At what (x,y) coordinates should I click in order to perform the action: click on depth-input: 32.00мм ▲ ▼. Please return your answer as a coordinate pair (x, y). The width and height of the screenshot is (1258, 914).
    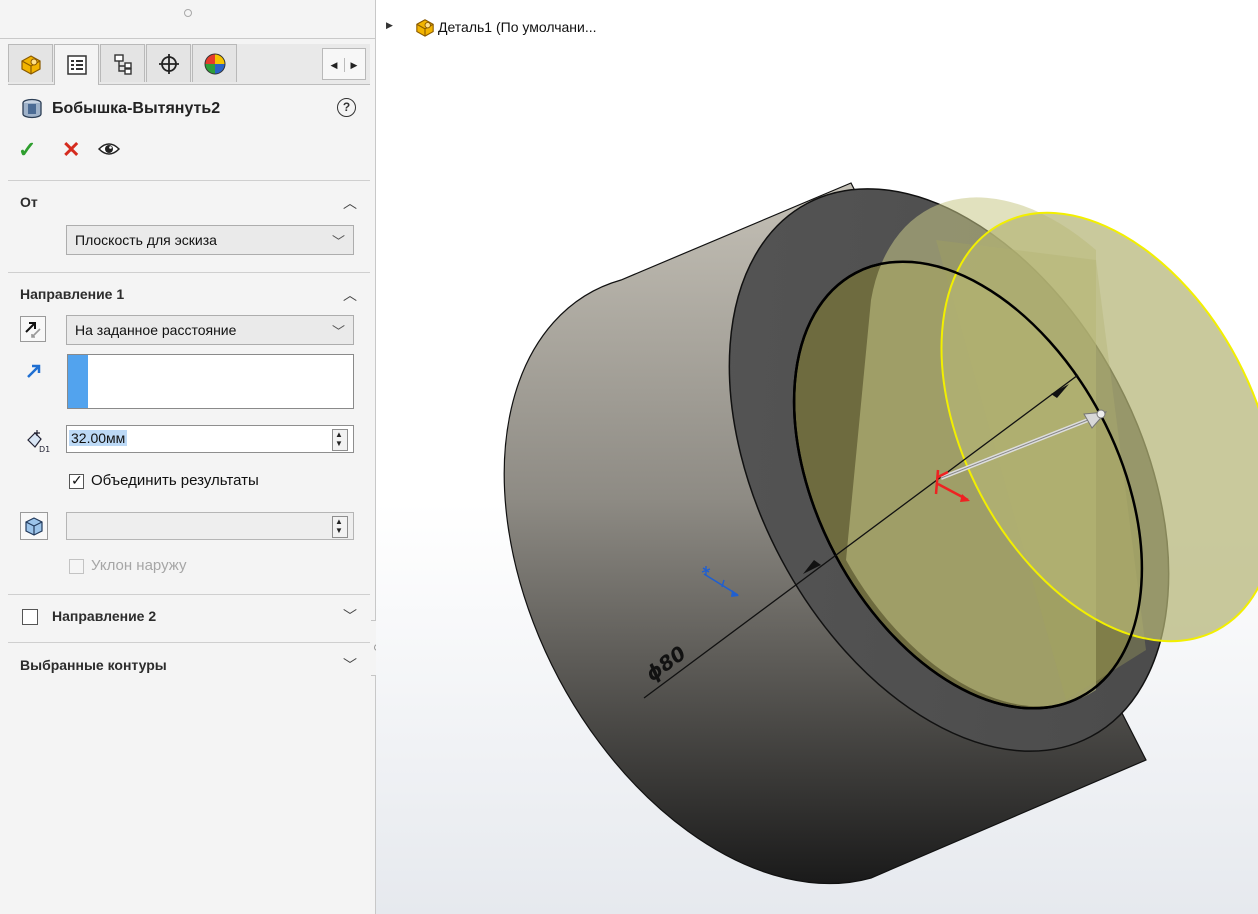
    Looking at the image, I should click on (210, 439).